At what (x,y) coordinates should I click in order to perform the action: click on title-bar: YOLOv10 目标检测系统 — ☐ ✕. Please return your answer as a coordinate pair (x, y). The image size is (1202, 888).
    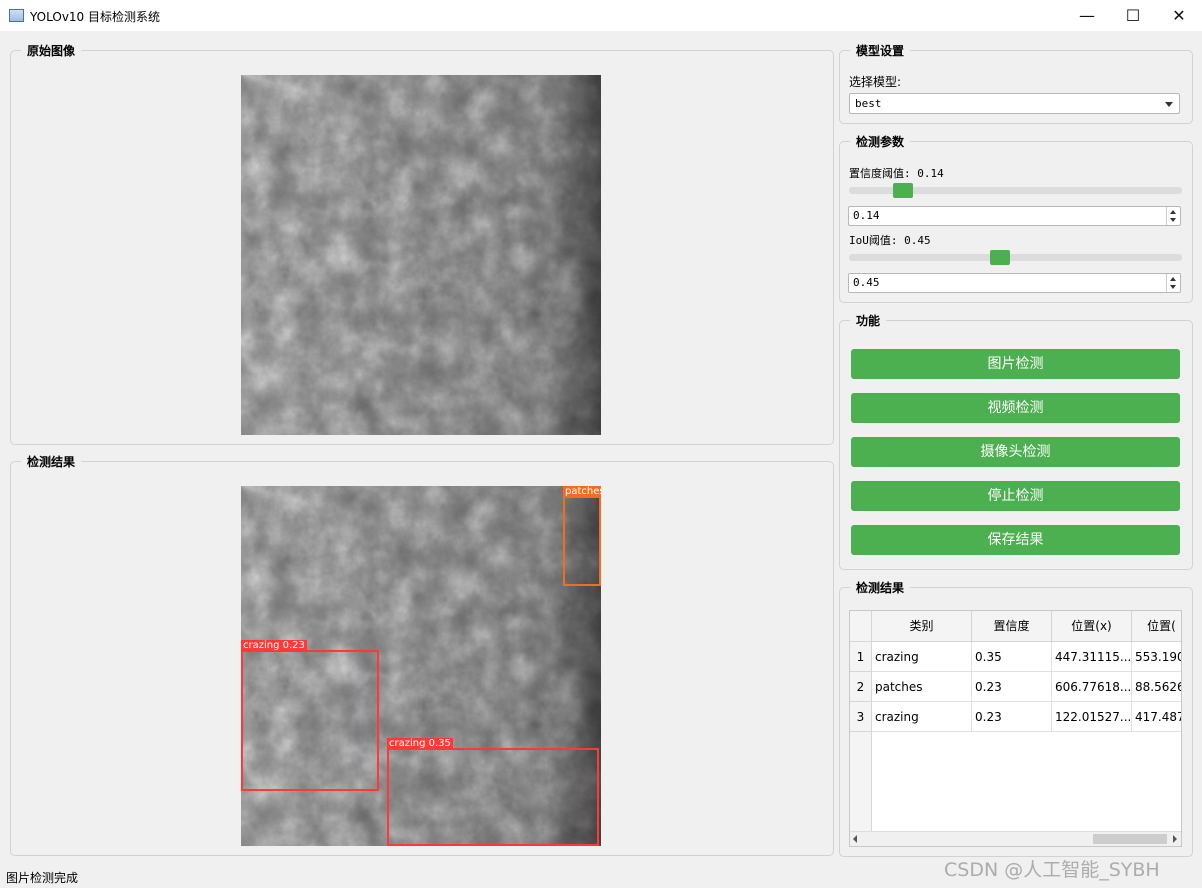
    Looking at the image, I should click on (601, 15).